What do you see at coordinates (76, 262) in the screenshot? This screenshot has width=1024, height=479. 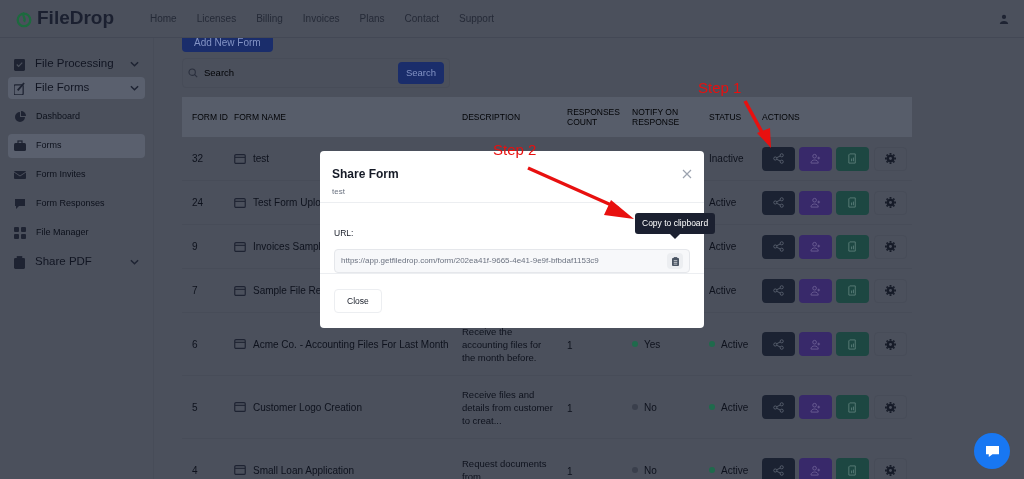 I see `sidebar-group: Share PDF` at bounding box center [76, 262].